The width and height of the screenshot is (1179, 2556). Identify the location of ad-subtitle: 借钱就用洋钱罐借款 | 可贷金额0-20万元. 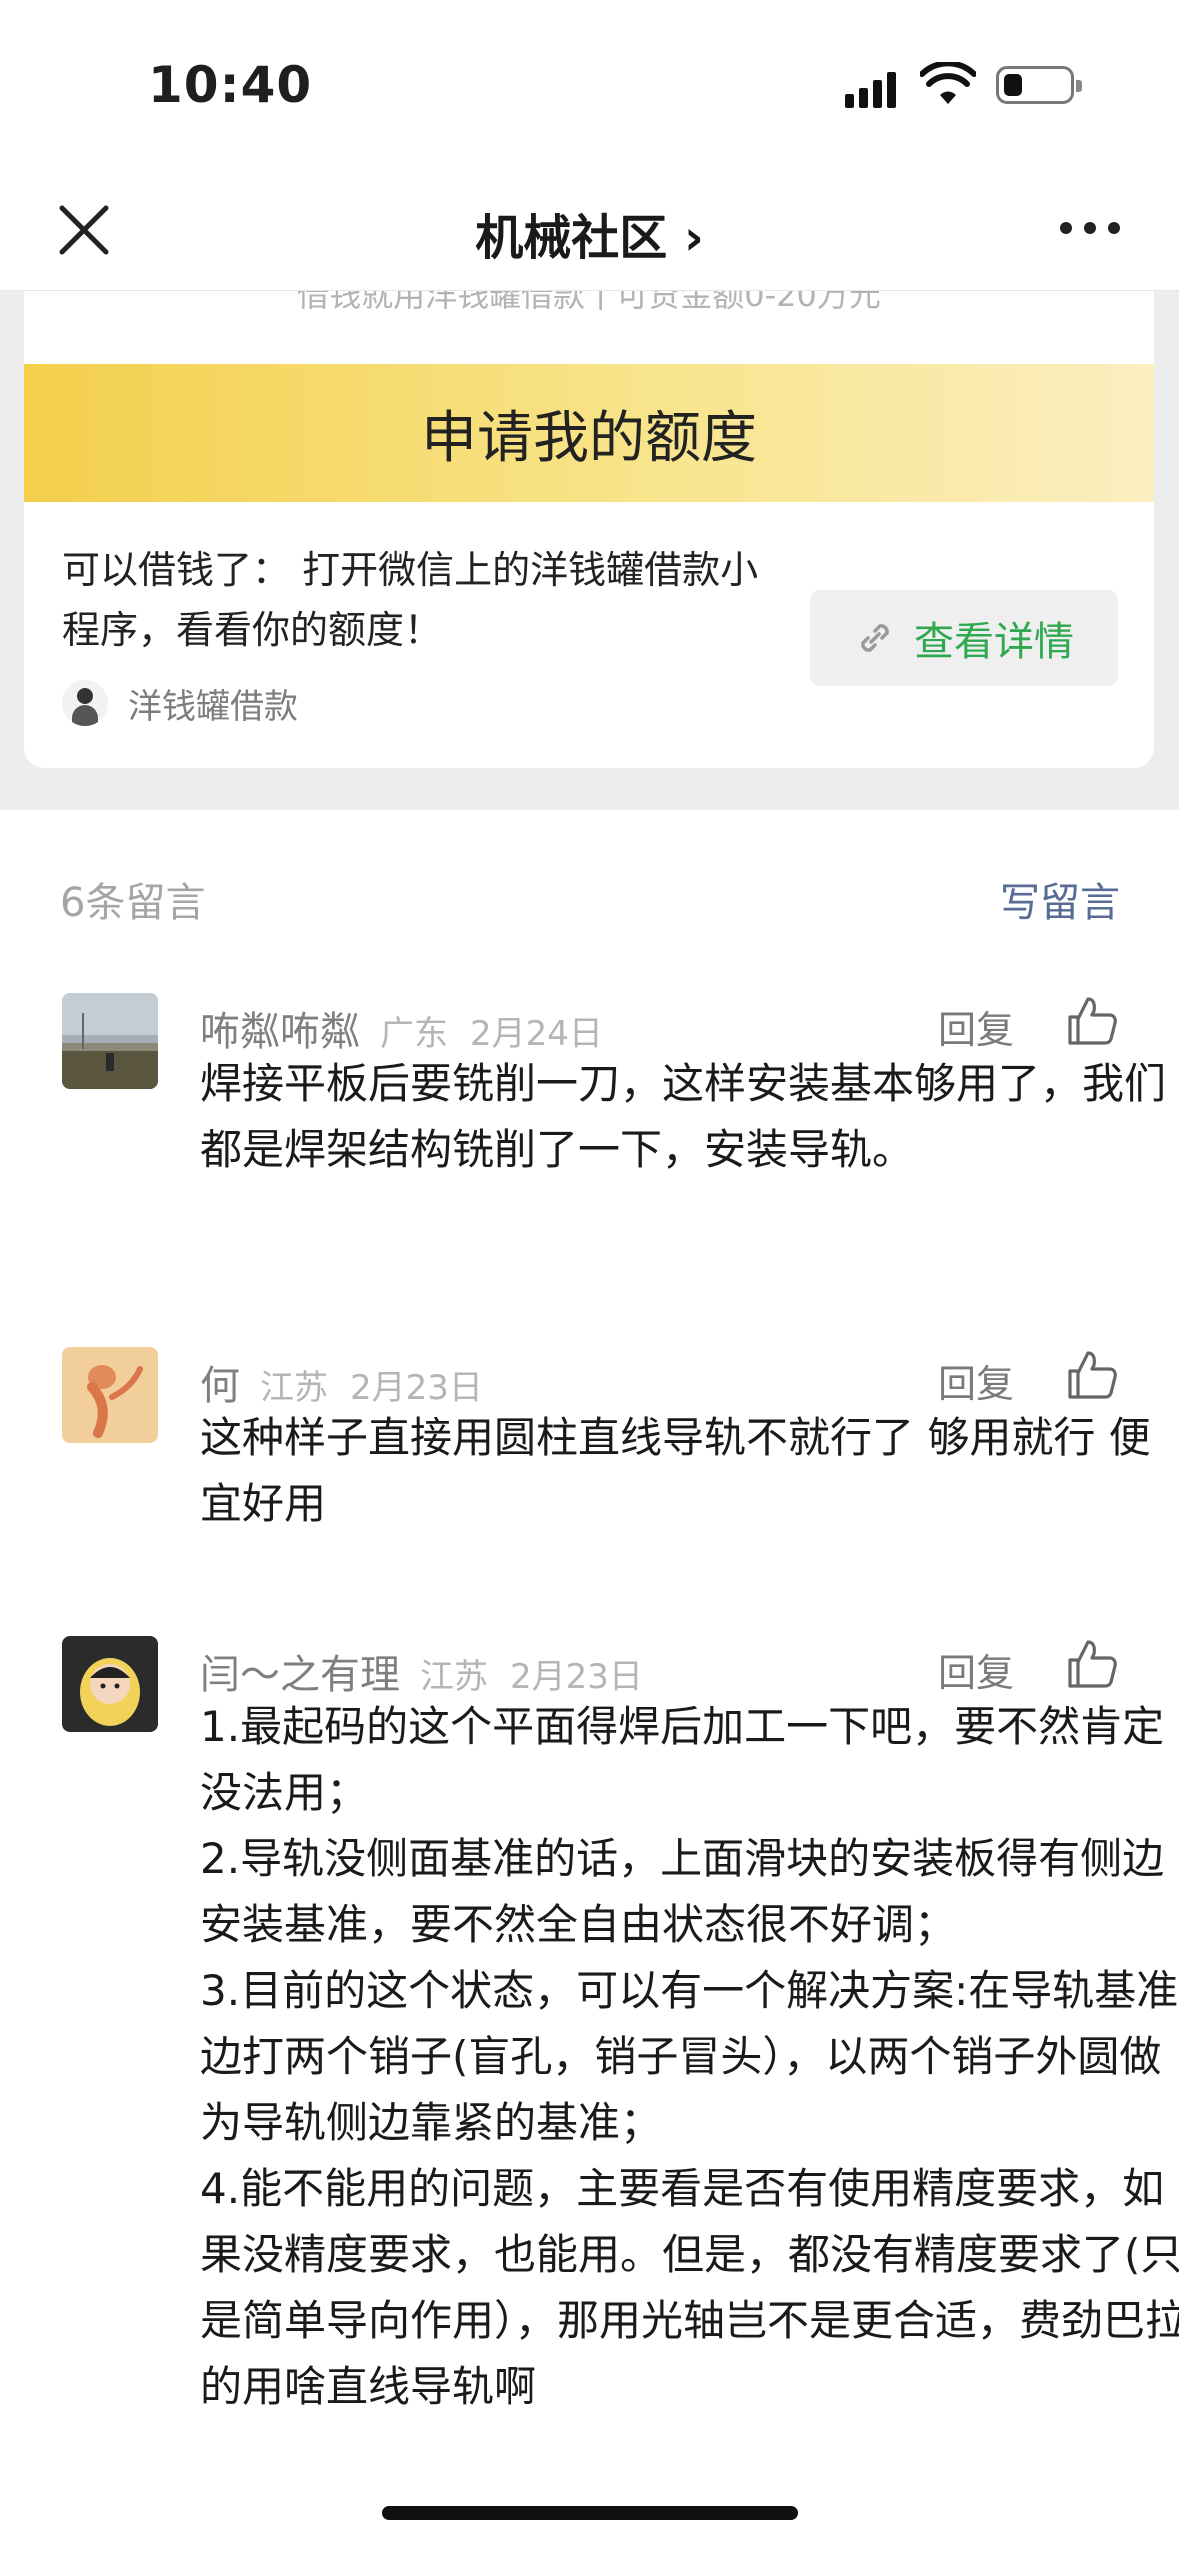
(589, 300).